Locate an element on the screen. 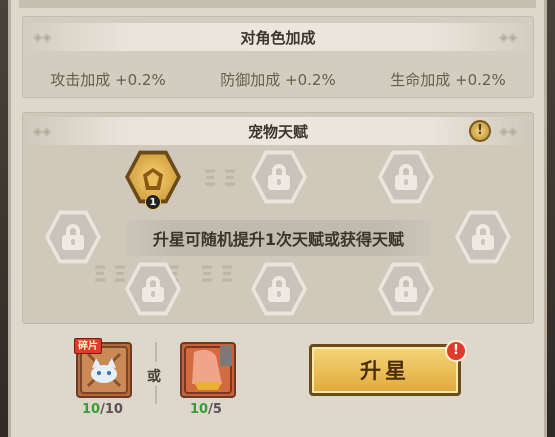 The image size is (555, 437). alert-icon: ! is located at coordinates (456, 351).